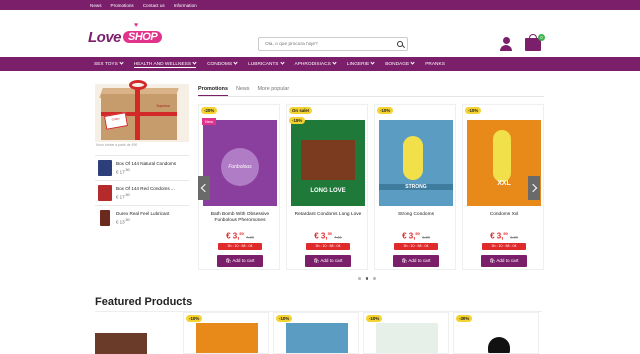 Image resolution: width=640 pixels, height=354 pixels. What do you see at coordinates (534, 188) in the screenshot?
I see `carousel-next-arrow` at bounding box center [534, 188].